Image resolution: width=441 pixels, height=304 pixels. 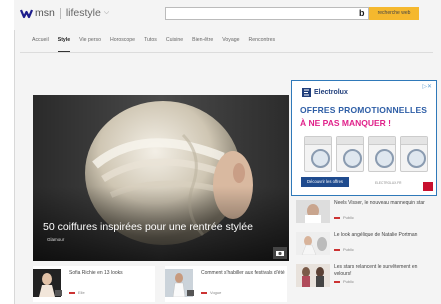 I want to click on nav-item-cuisine: Cuisine, so click(x=174, y=43).